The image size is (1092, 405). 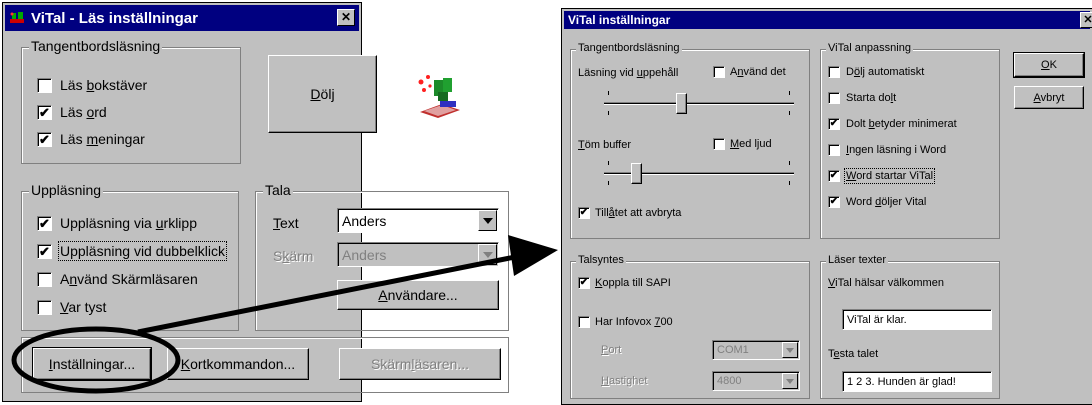 I want to click on highlight-ellipse, so click(x=96, y=360).